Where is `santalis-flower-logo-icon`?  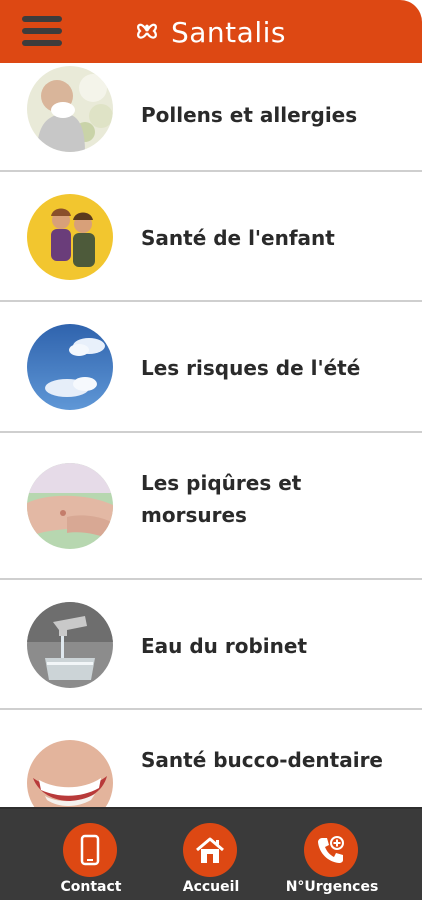
santalis-flower-logo-icon is located at coordinates (147, 31).